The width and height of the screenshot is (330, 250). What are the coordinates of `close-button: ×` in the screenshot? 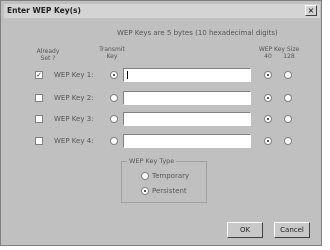 It's located at (311, 10).